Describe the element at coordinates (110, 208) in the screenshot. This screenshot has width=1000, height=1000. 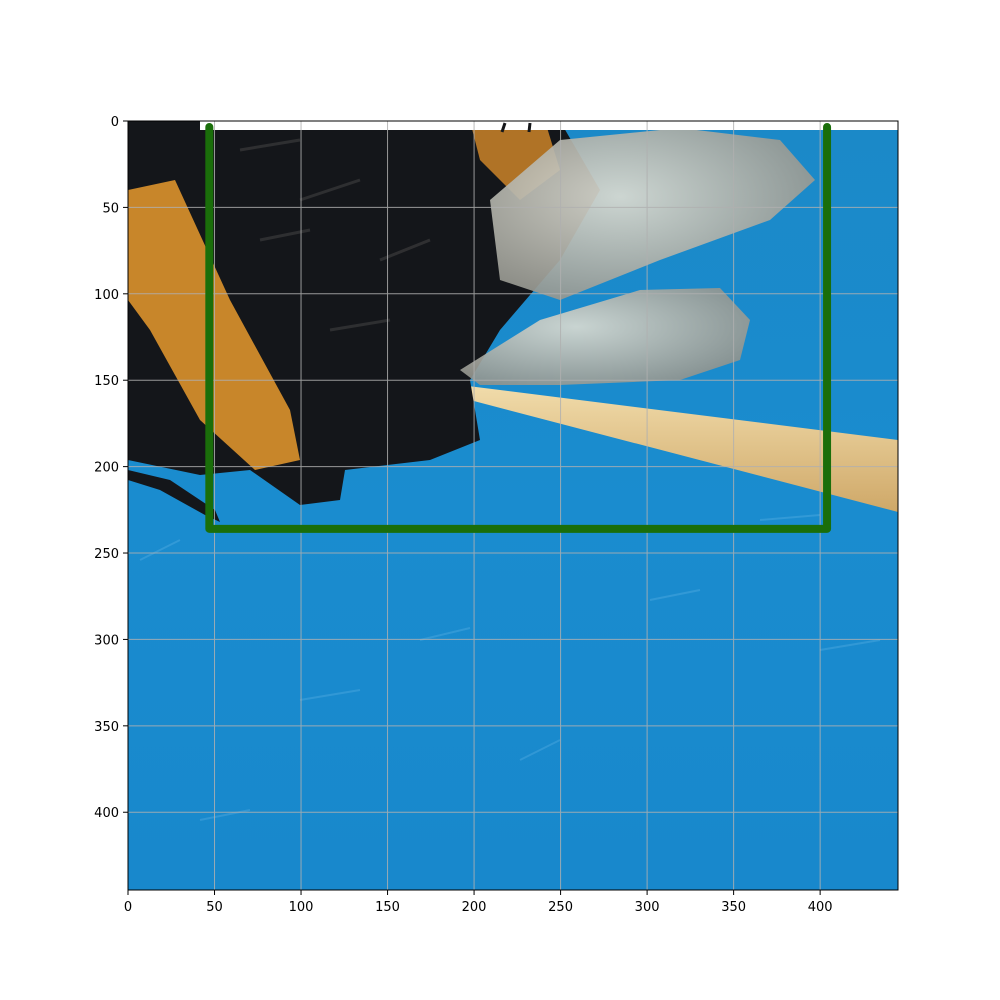
I see `y-tick-label: 50` at that location.